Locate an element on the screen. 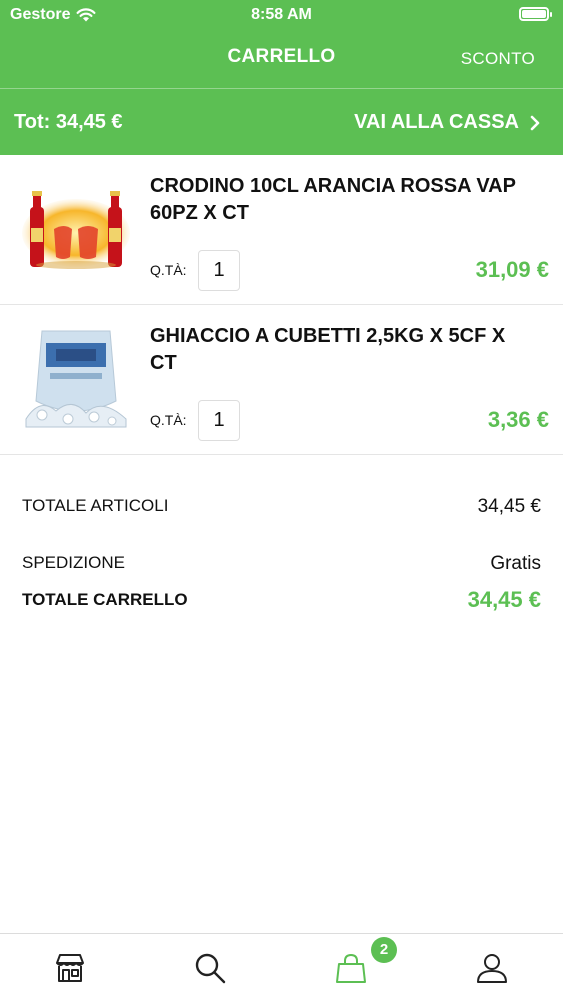  tab-cart is located at coordinates (351, 968).